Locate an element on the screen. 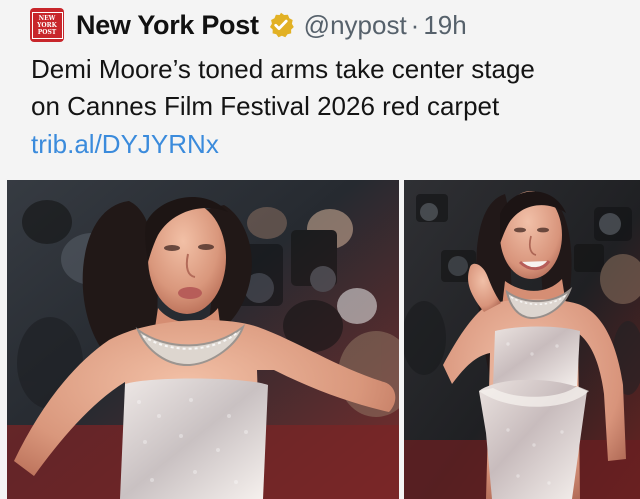 This screenshot has height=499, width=640. display-name: New York Post is located at coordinates (167, 25).